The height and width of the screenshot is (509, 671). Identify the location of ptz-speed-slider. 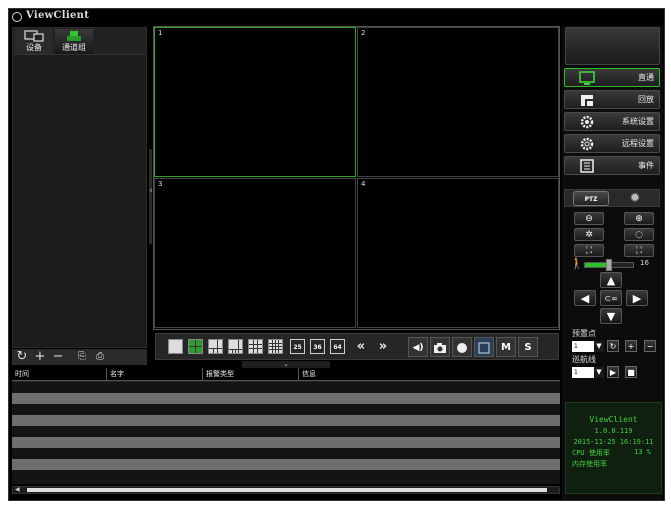
(609, 265).